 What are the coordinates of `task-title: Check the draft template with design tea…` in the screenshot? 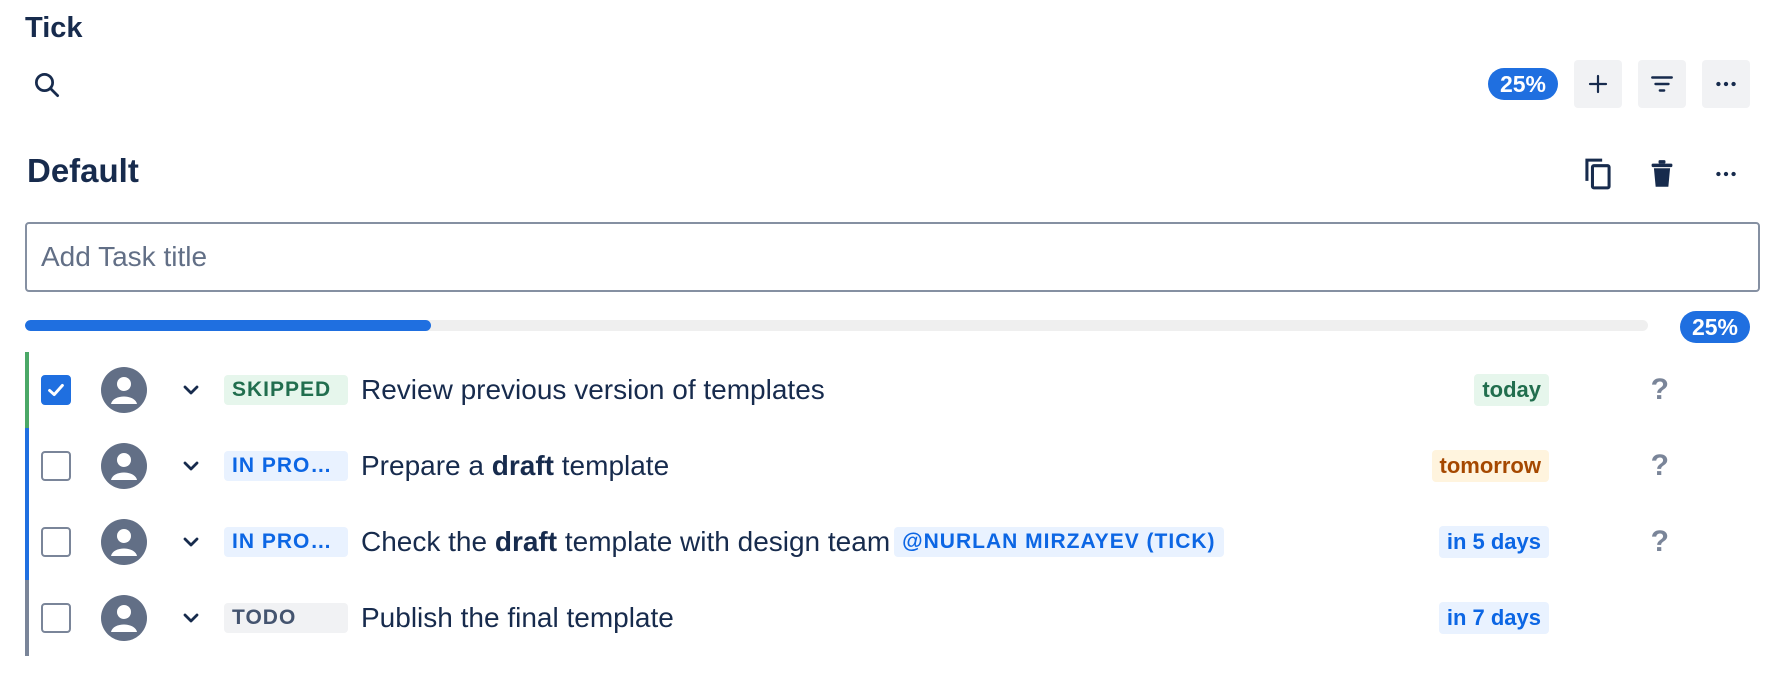 It's located at (792, 542).